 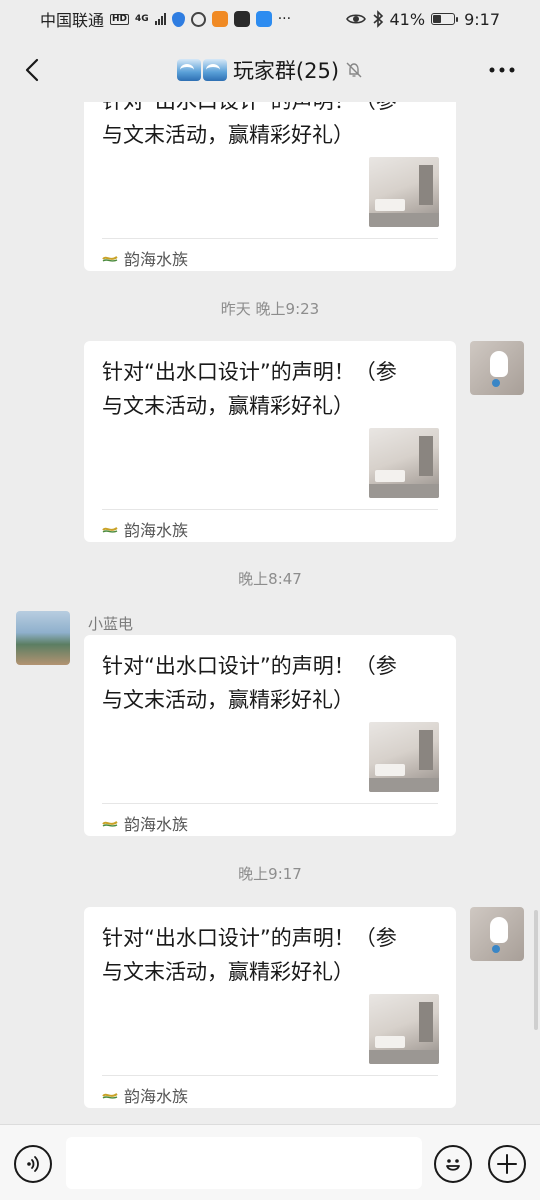 I want to click on timestamp-label: 晚上8:47, so click(x=270, y=579).